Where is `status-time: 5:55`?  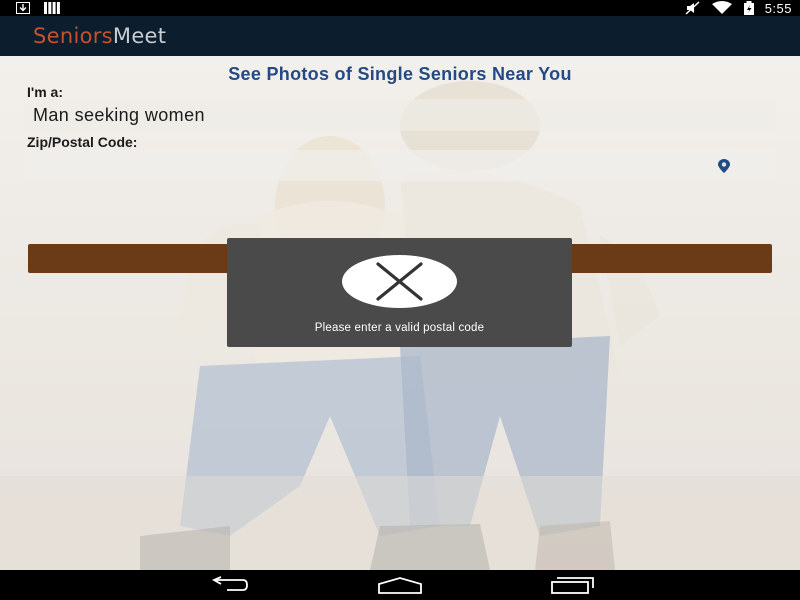 status-time: 5:55 is located at coordinates (778, 8).